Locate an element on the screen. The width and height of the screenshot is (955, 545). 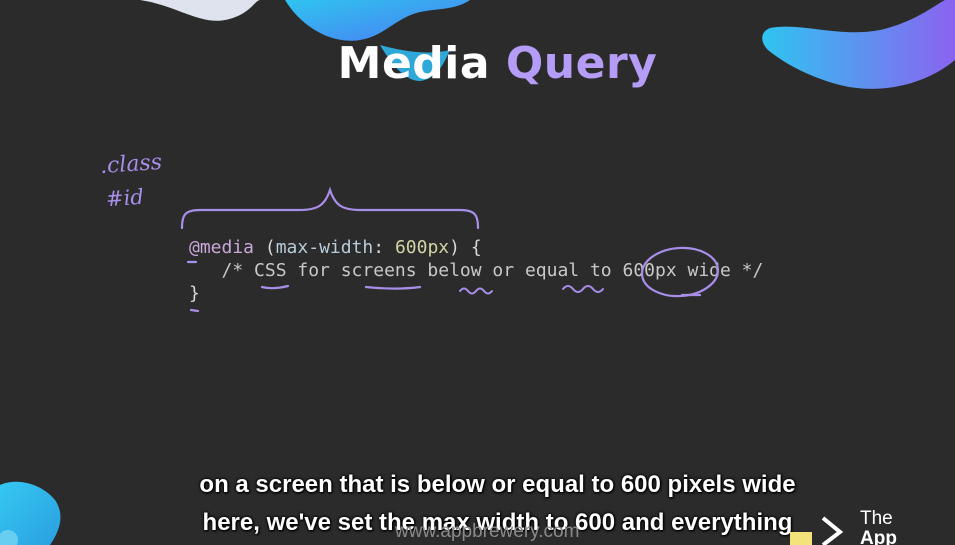
underline-css is located at coordinates (275, 287).